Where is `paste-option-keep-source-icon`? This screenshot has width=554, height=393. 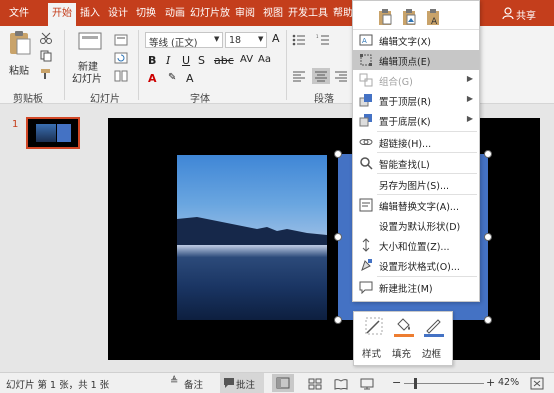 paste-option-keep-source-icon is located at coordinates (385, 17).